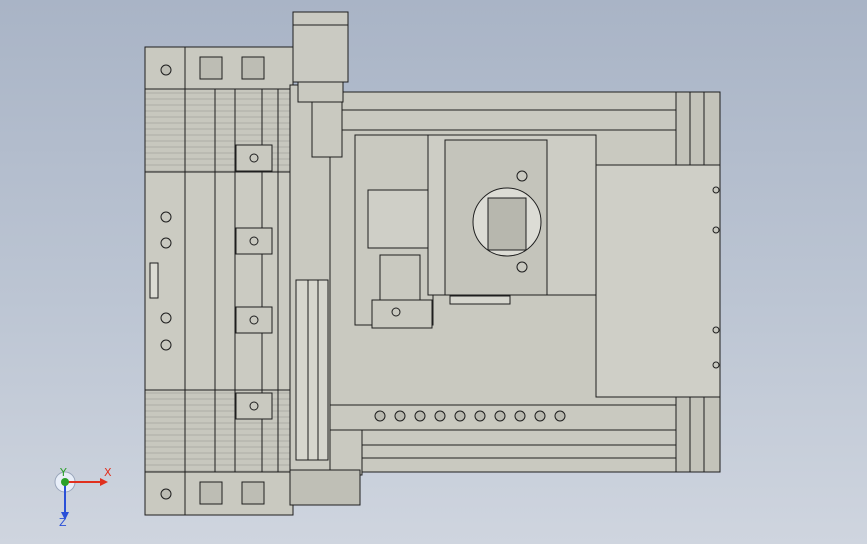 Image resolution: width=867 pixels, height=544 pixels. I want to click on slide-carriage, so click(394, 231).